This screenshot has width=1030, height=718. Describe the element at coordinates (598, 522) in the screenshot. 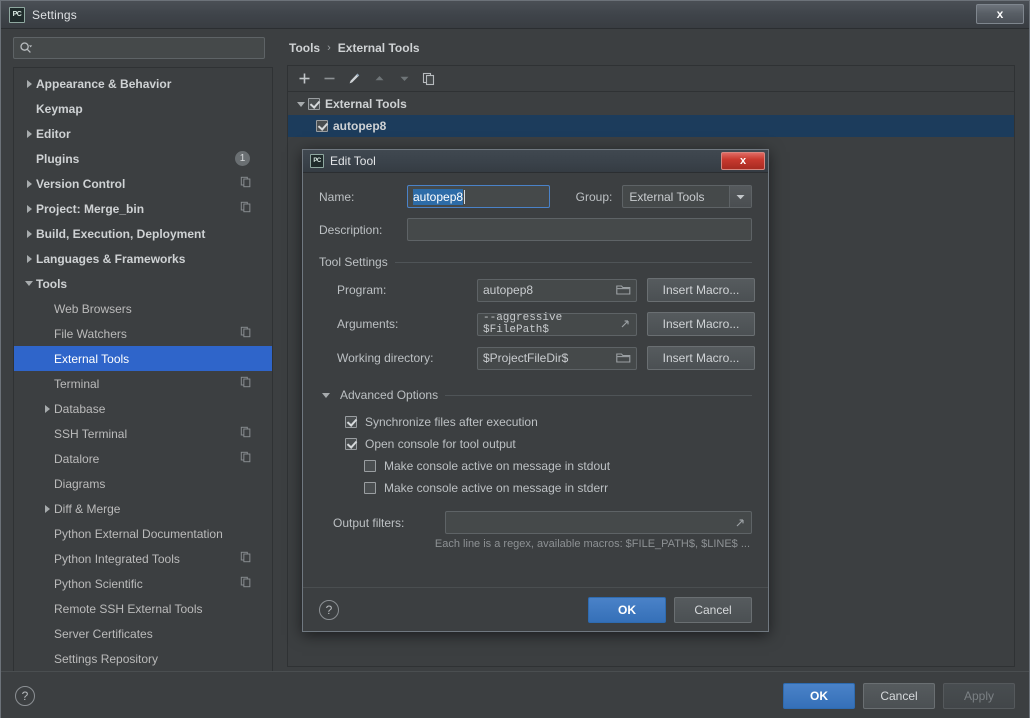

I see `output-filters-field` at that location.